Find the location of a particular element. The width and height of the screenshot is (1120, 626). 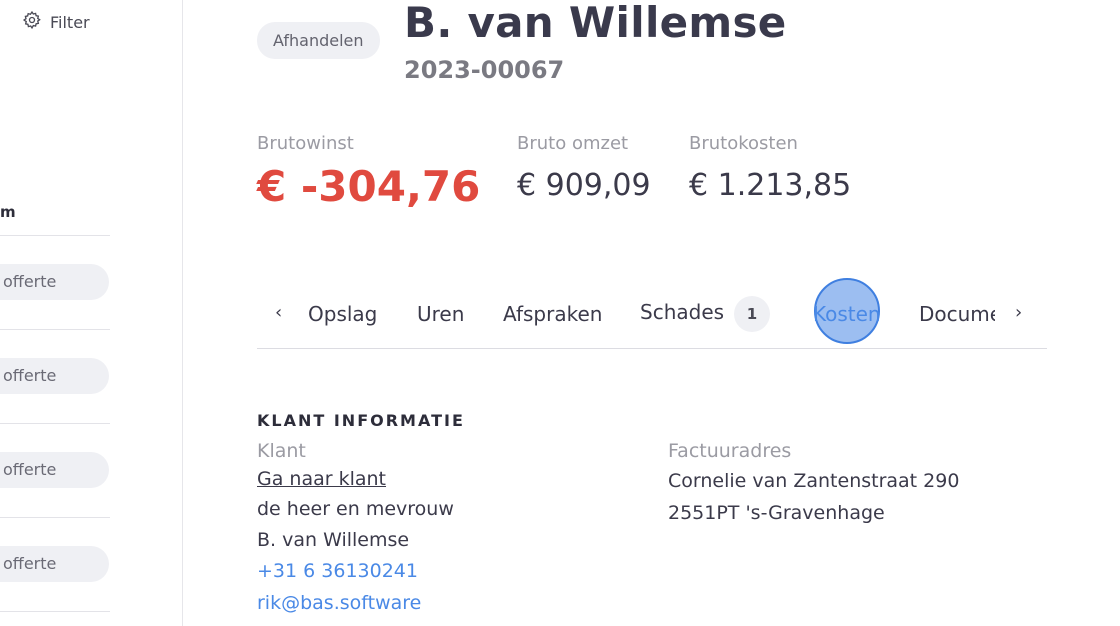

section-title: KLANT INFORMATIE is located at coordinates (361, 420).